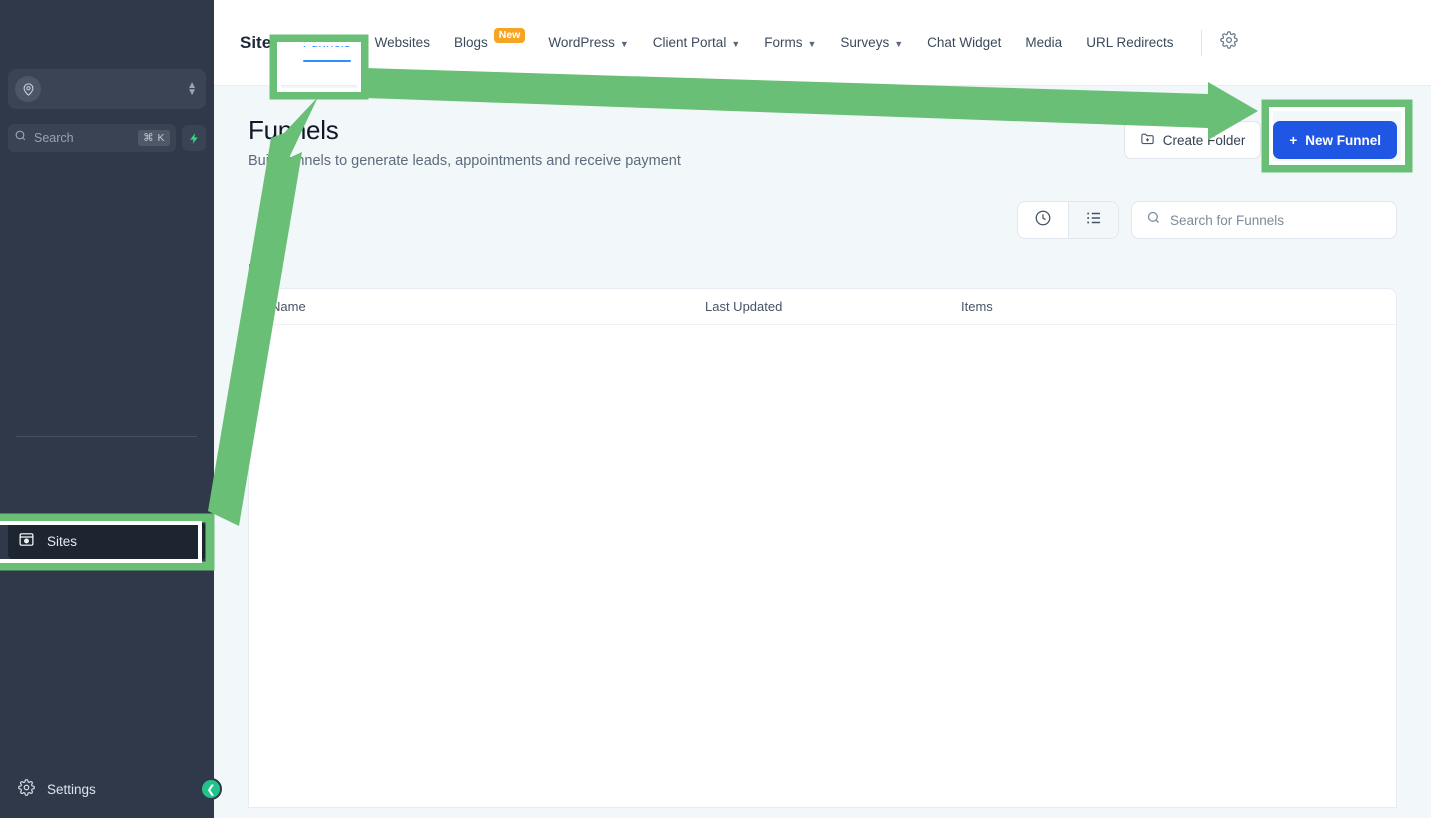 The width and height of the screenshot is (1431, 818). Describe the element at coordinates (1227, 220) in the screenshot. I see `funnel-search-placeholder: Search for Funnels` at that location.